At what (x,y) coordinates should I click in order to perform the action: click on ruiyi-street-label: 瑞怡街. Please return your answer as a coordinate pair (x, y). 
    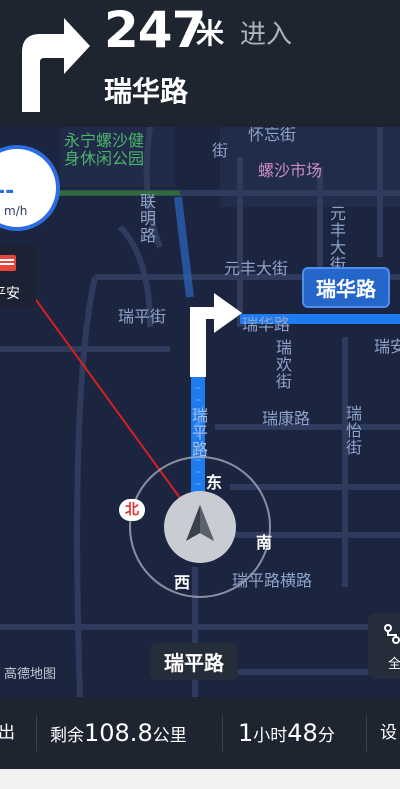
    Looking at the image, I should click on (354, 430).